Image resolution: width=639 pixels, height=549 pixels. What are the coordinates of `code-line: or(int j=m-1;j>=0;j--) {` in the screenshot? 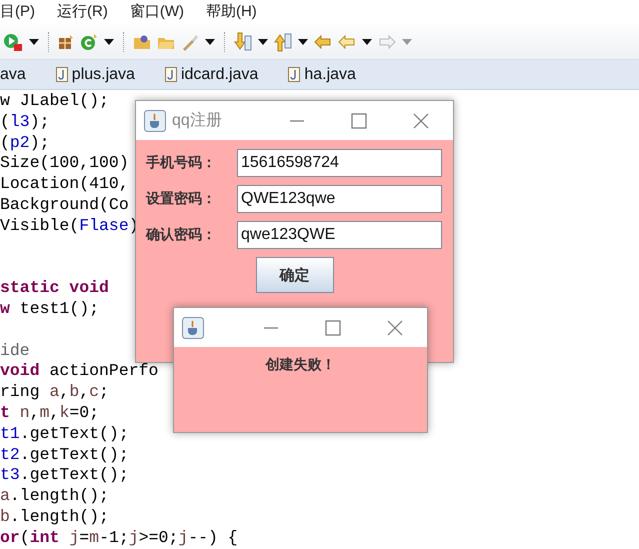 It's located at (119, 537).